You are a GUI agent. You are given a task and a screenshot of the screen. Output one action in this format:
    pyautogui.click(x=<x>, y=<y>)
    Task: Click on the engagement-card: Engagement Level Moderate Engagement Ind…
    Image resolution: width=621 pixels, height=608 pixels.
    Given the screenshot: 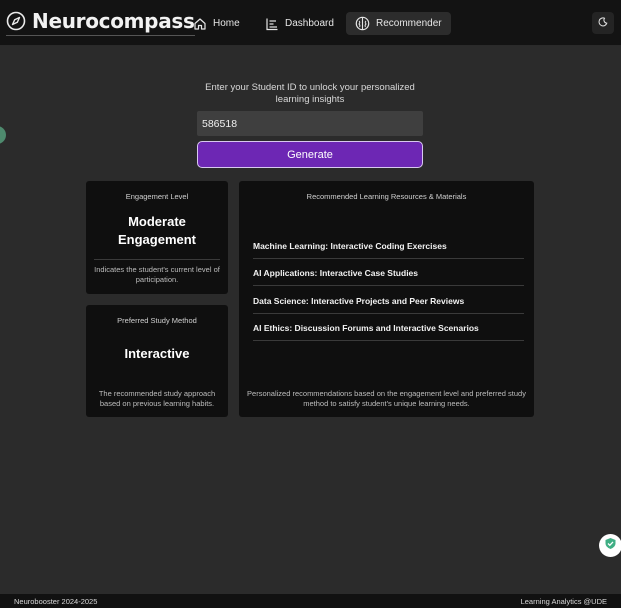 What is the action you would take?
    pyautogui.click(x=157, y=237)
    